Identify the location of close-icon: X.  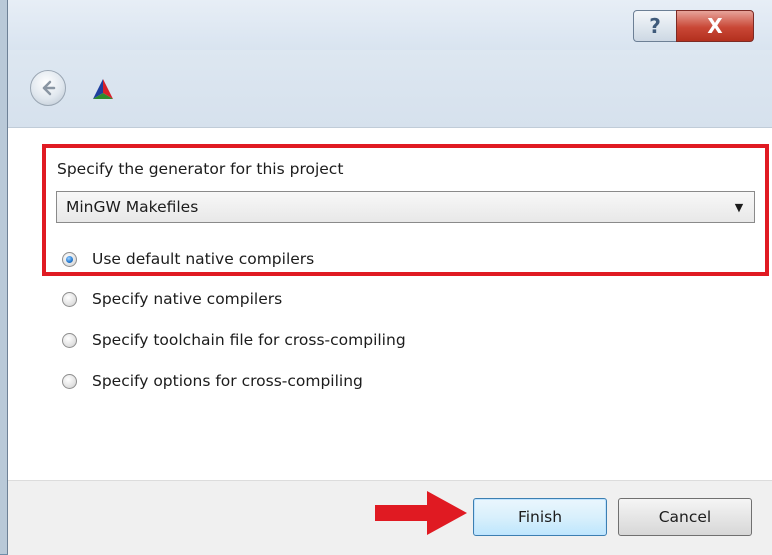
(715, 26).